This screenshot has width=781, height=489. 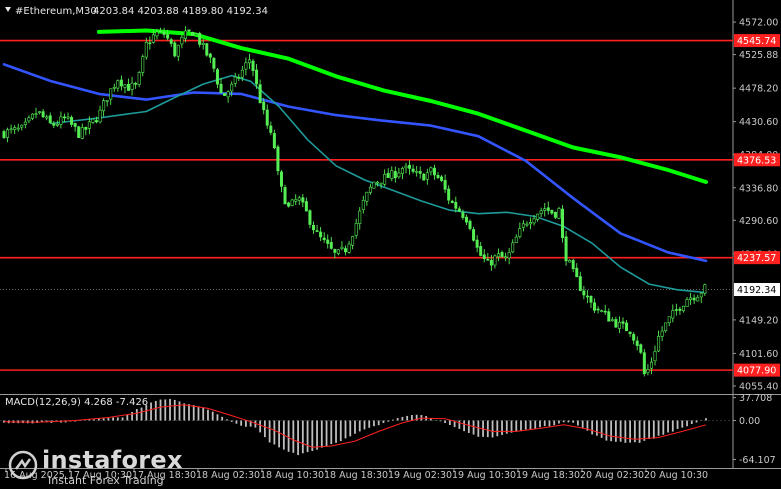 What do you see at coordinates (292, 475) in the screenshot?
I see `time-tick-label: 18 Aug 10:30` at bounding box center [292, 475].